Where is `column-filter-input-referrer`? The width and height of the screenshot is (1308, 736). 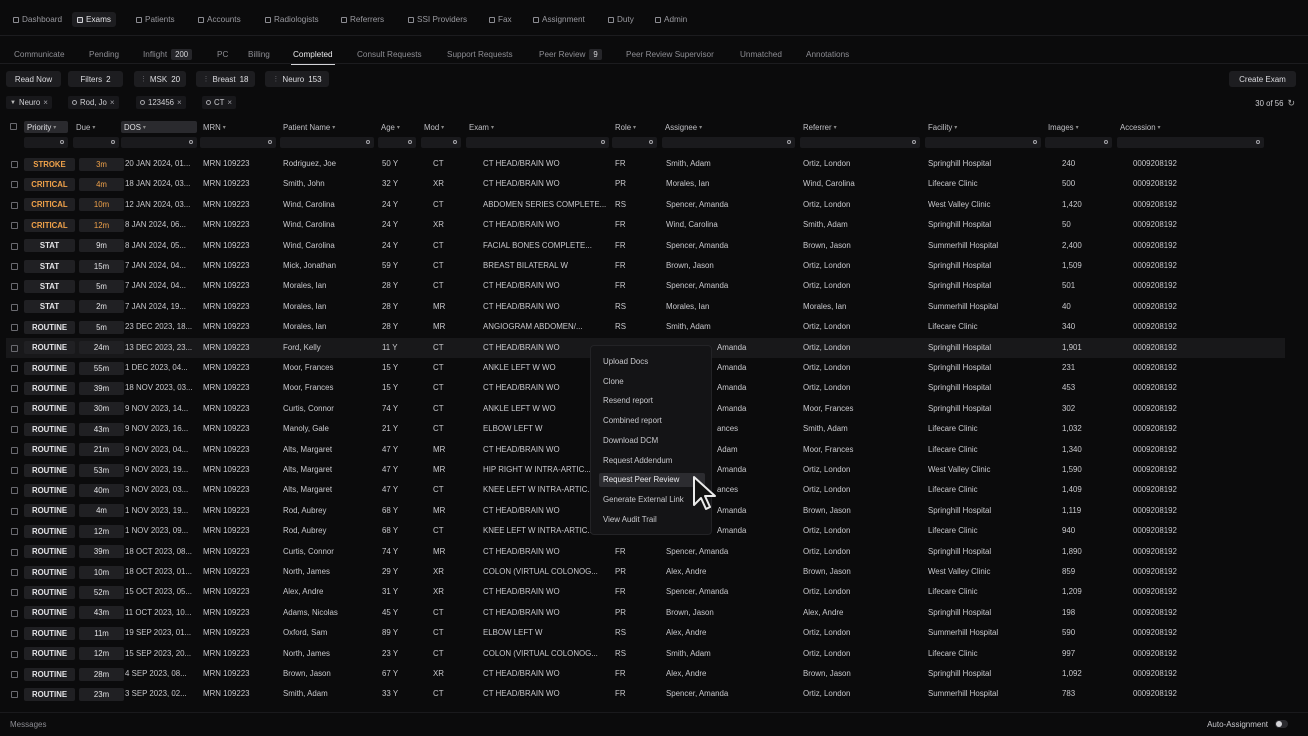 column-filter-input-referrer is located at coordinates (860, 142).